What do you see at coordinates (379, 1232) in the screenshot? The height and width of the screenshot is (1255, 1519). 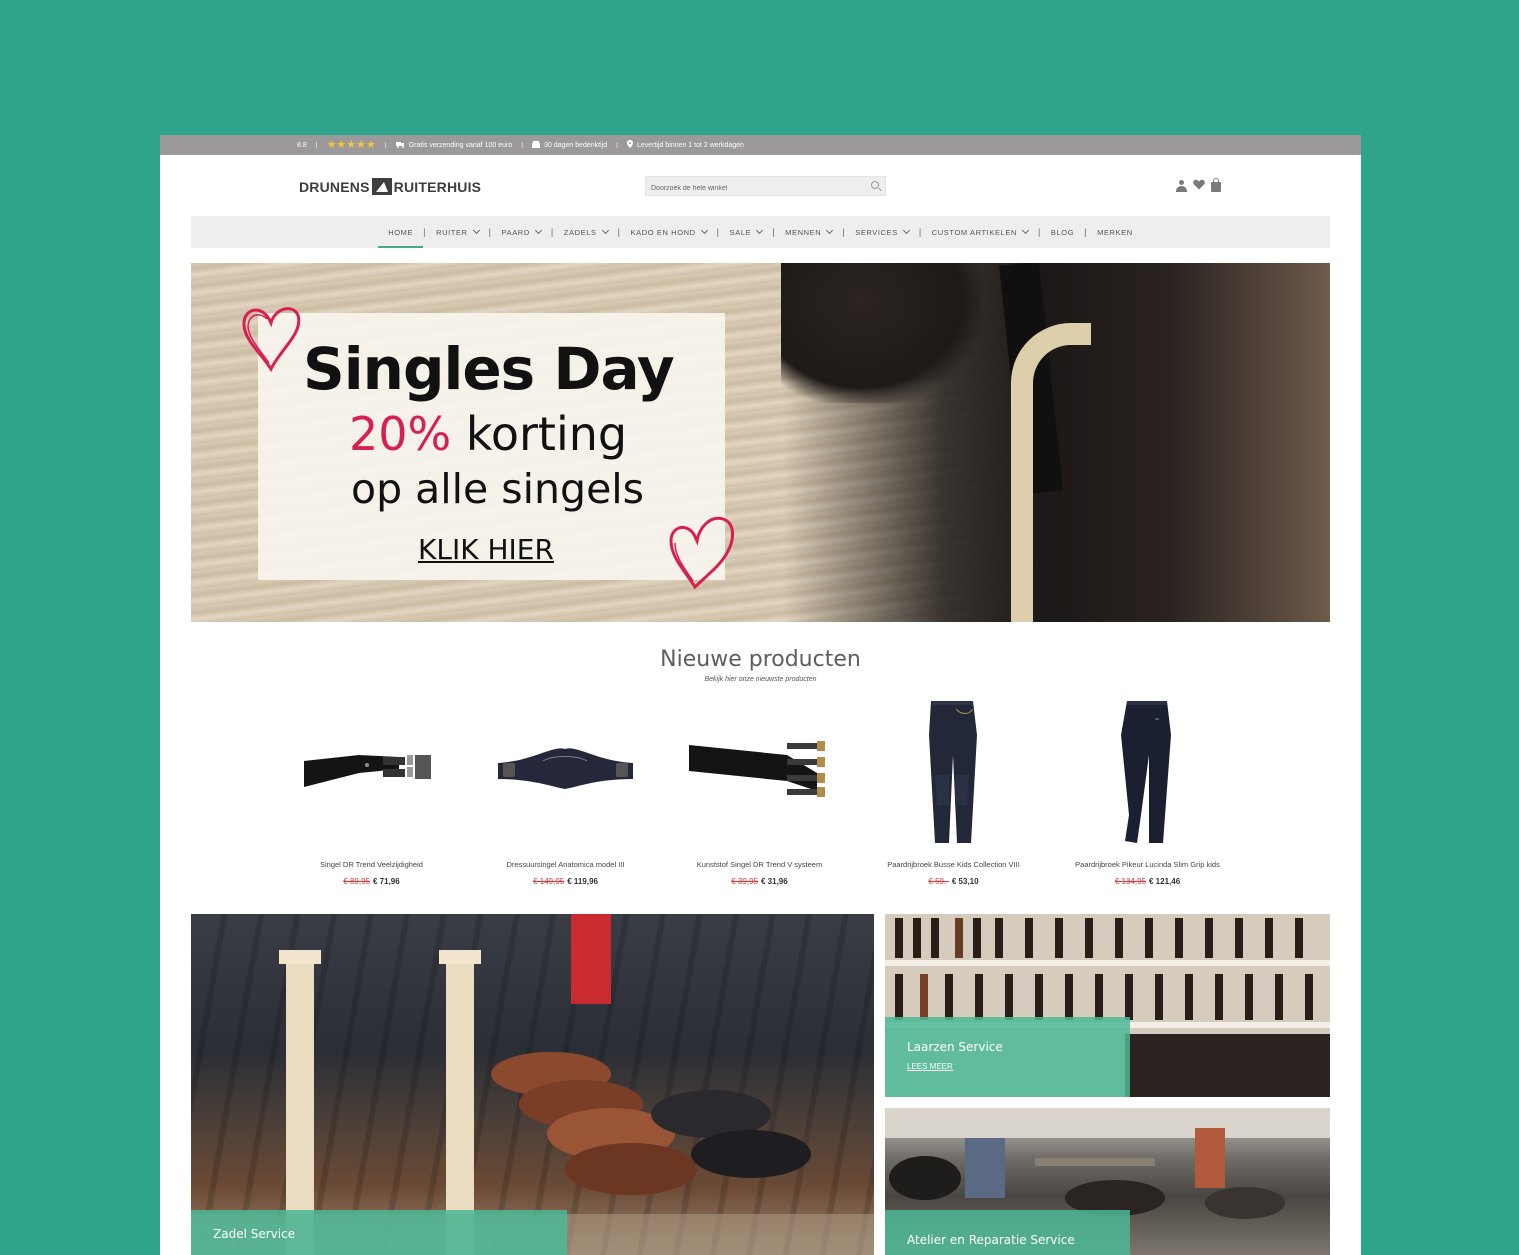 I see `tile-caption: Zadel Service` at bounding box center [379, 1232].